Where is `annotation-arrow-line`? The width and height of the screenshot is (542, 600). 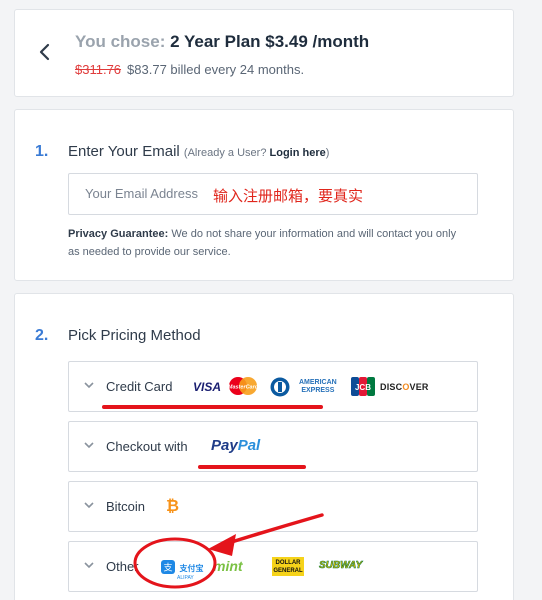 annotation-arrow-line is located at coordinates (272, 530).